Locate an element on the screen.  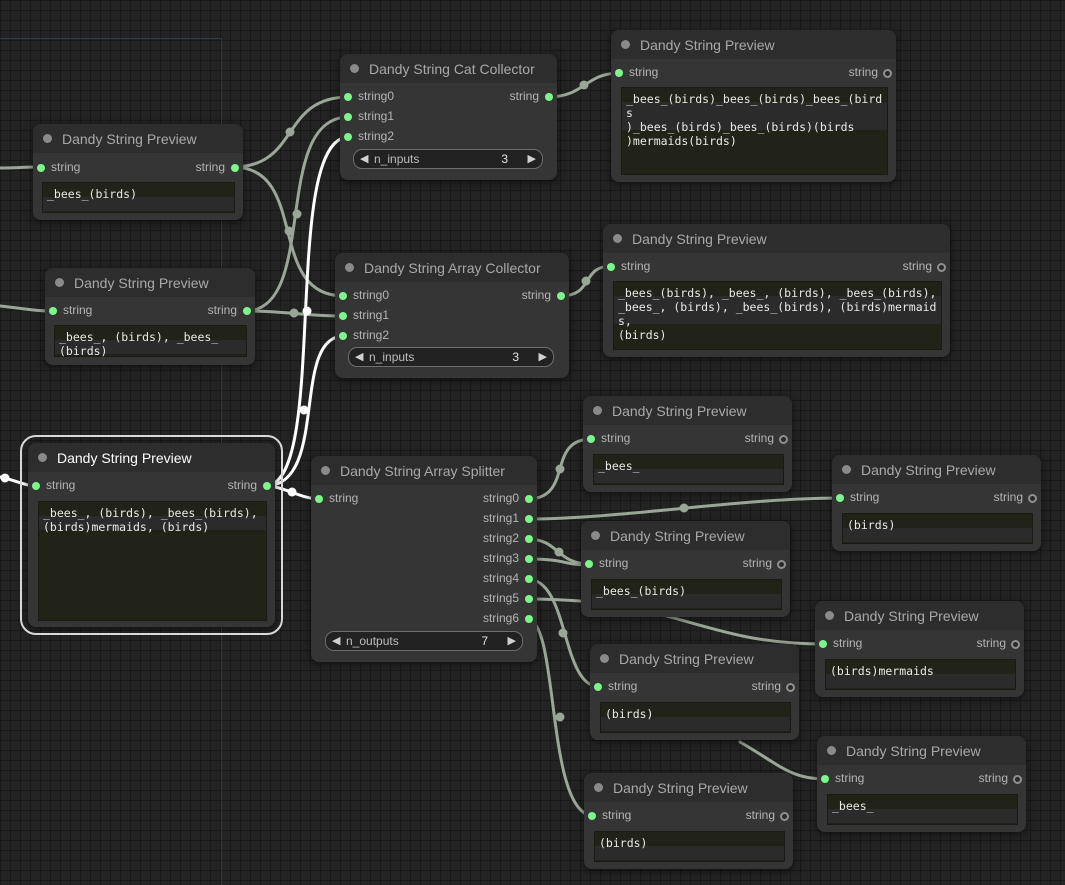
output-slot-string0: string0 is located at coordinates (492, 499).